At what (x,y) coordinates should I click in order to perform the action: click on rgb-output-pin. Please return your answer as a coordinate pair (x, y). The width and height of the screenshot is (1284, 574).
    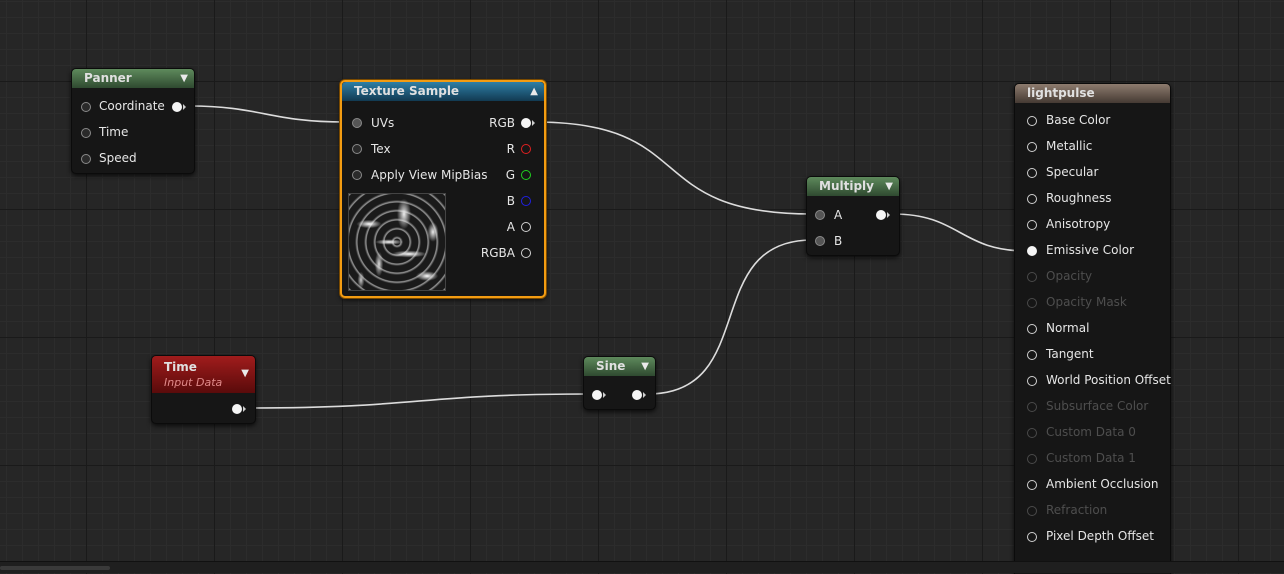
    Looking at the image, I should click on (526, 123).